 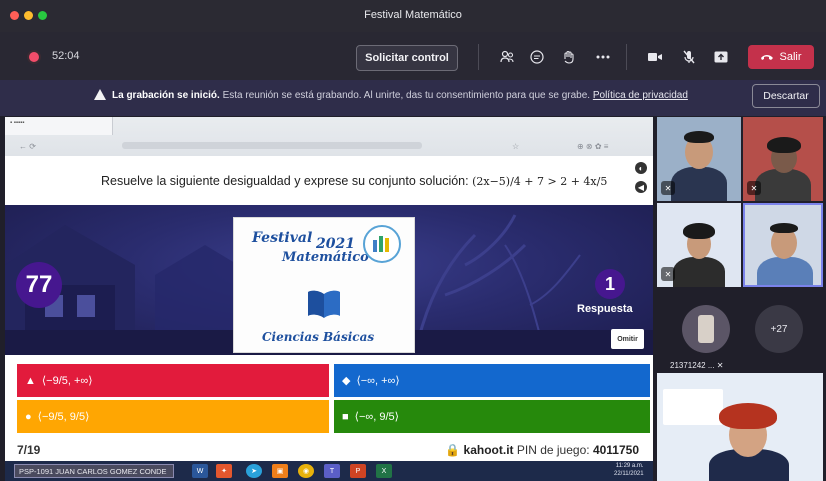 What do you see at coordinates (790, 57) in the screenshot?
I see `leave-label: Salir` at bounding box center [790, 57].